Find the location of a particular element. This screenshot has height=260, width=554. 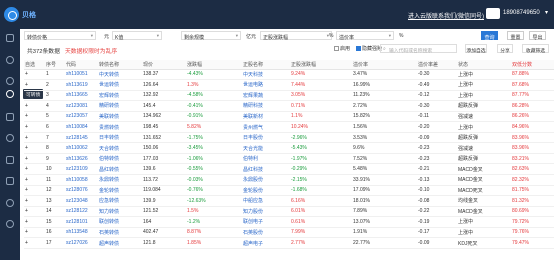

bond-code-link: sz128122 is located at coordinates (81, 212).